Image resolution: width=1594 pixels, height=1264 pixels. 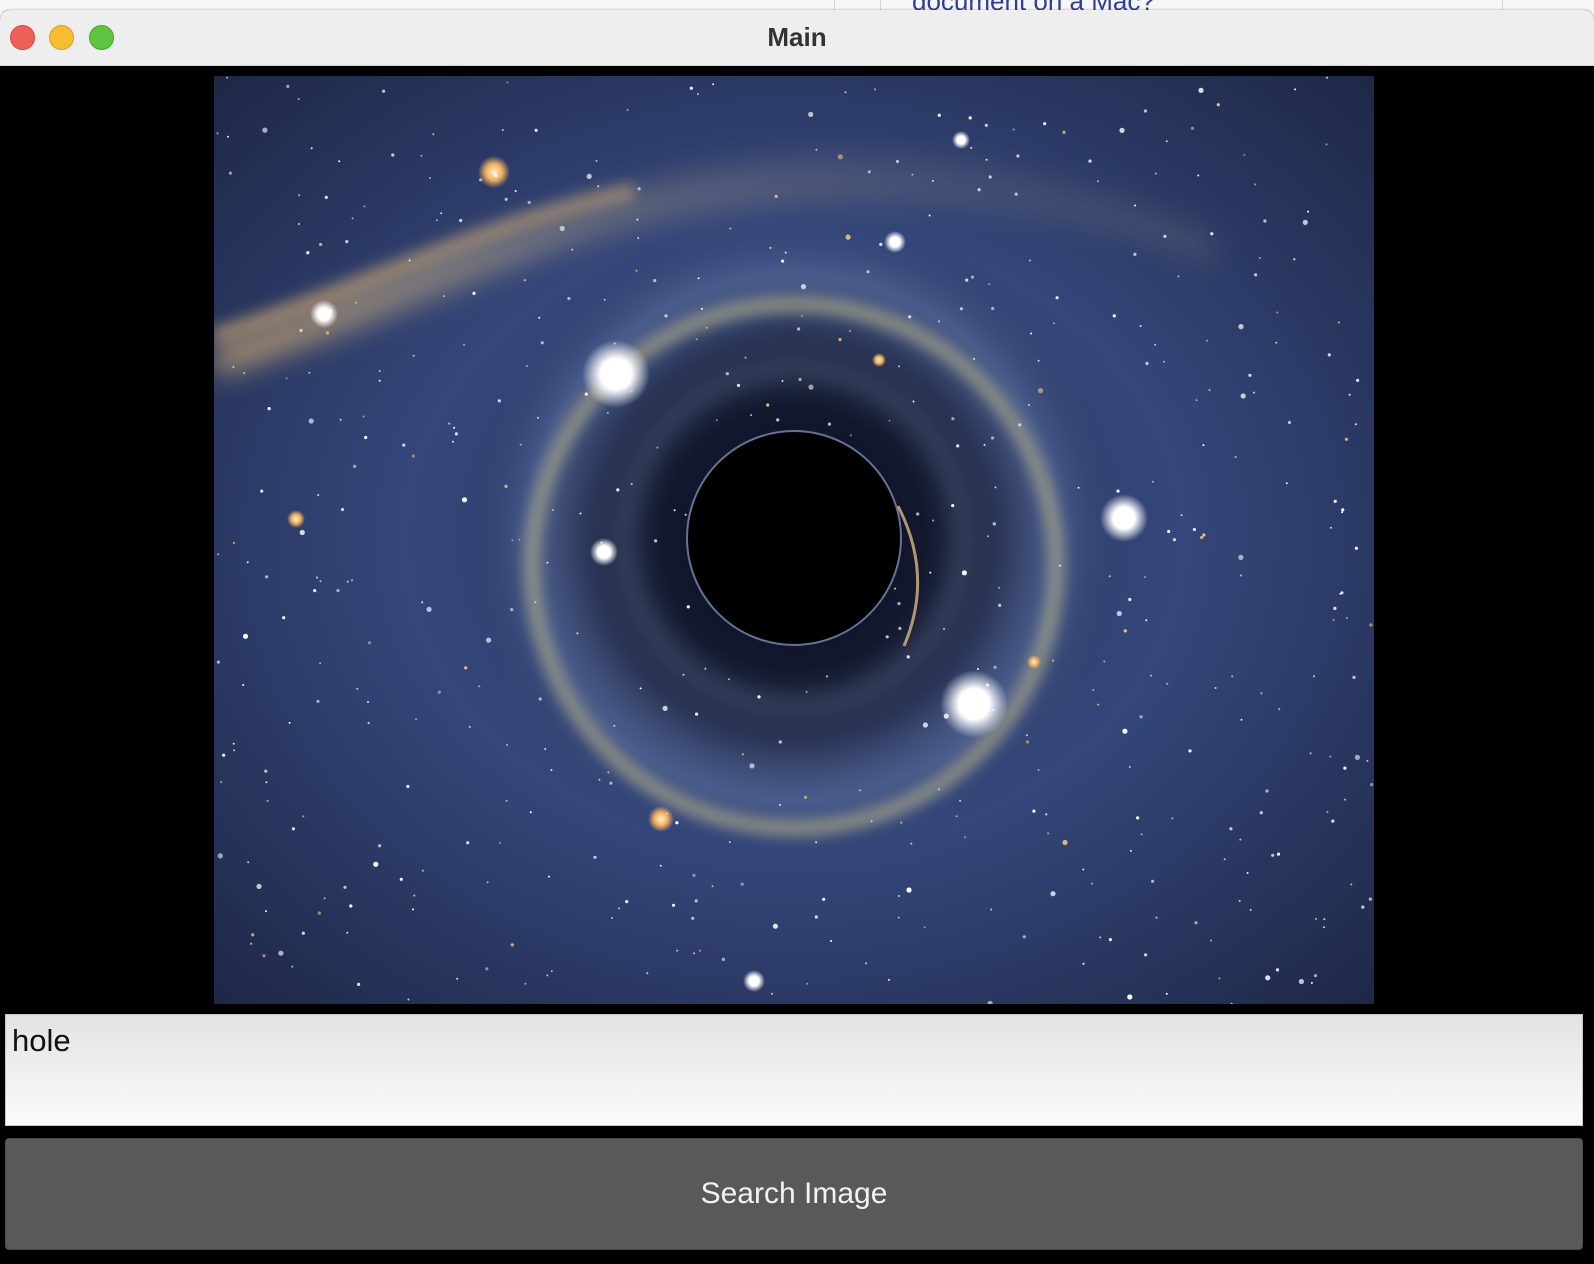 What do you see at coordinates (797, 38) in the screenshot?
I see `title-bar: Main` at bounding box center [797, 38].